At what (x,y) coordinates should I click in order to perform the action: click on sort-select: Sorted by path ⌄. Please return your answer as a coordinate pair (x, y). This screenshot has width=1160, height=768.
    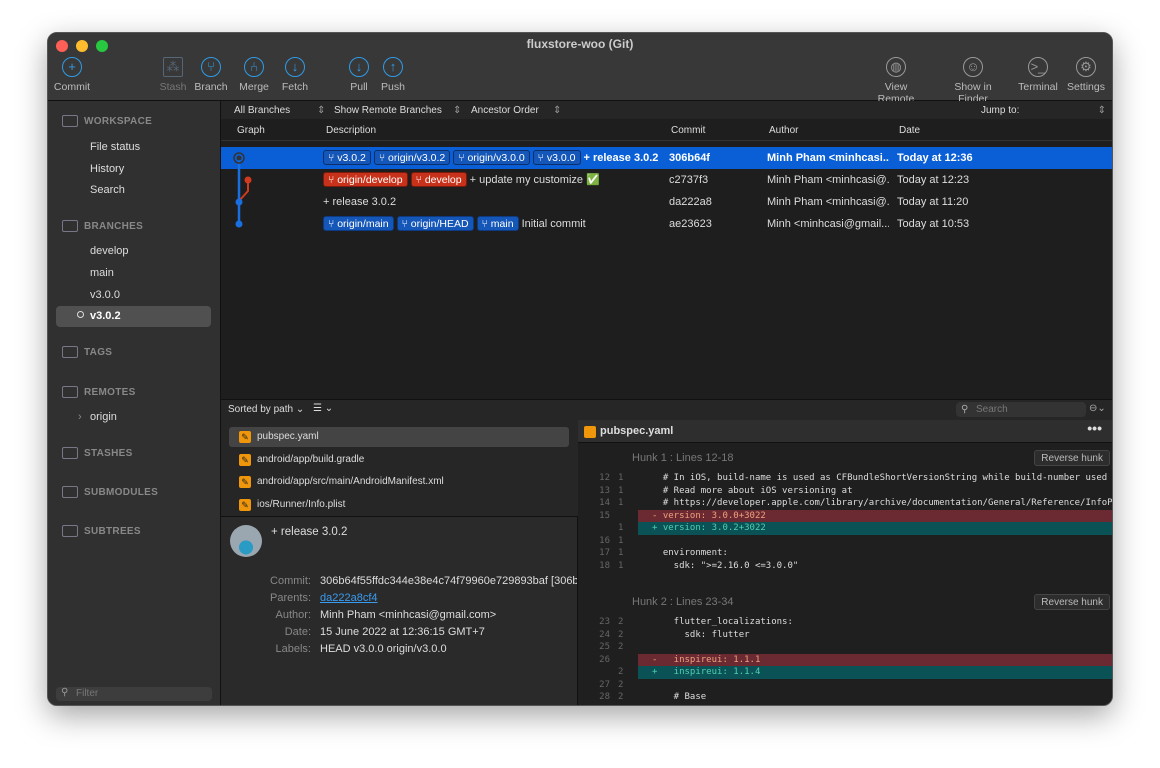
    Looking at the image, I should click on (266, 409).